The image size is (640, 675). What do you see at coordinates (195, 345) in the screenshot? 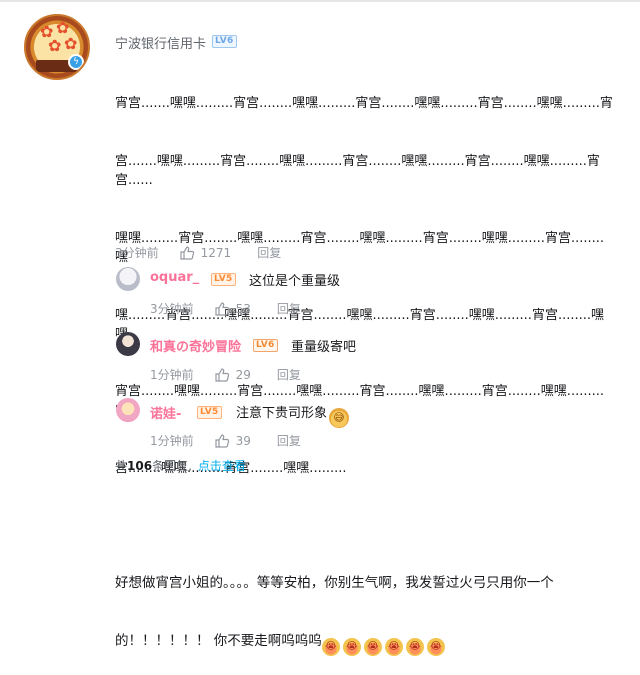
I see `reply-username: 和真の奇妙冒险` at bounding box center [195, 345].